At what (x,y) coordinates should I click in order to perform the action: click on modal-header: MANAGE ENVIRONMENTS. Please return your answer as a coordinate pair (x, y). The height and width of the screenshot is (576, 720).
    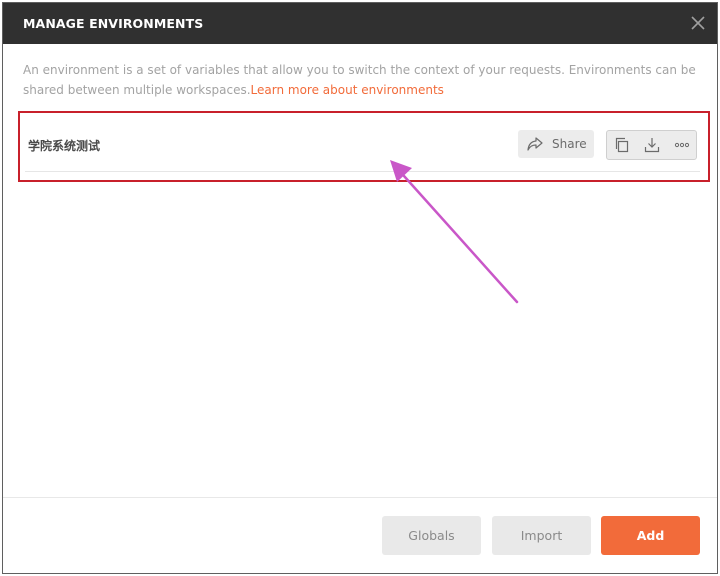
    Looking at the image, I should click on (360, 23).